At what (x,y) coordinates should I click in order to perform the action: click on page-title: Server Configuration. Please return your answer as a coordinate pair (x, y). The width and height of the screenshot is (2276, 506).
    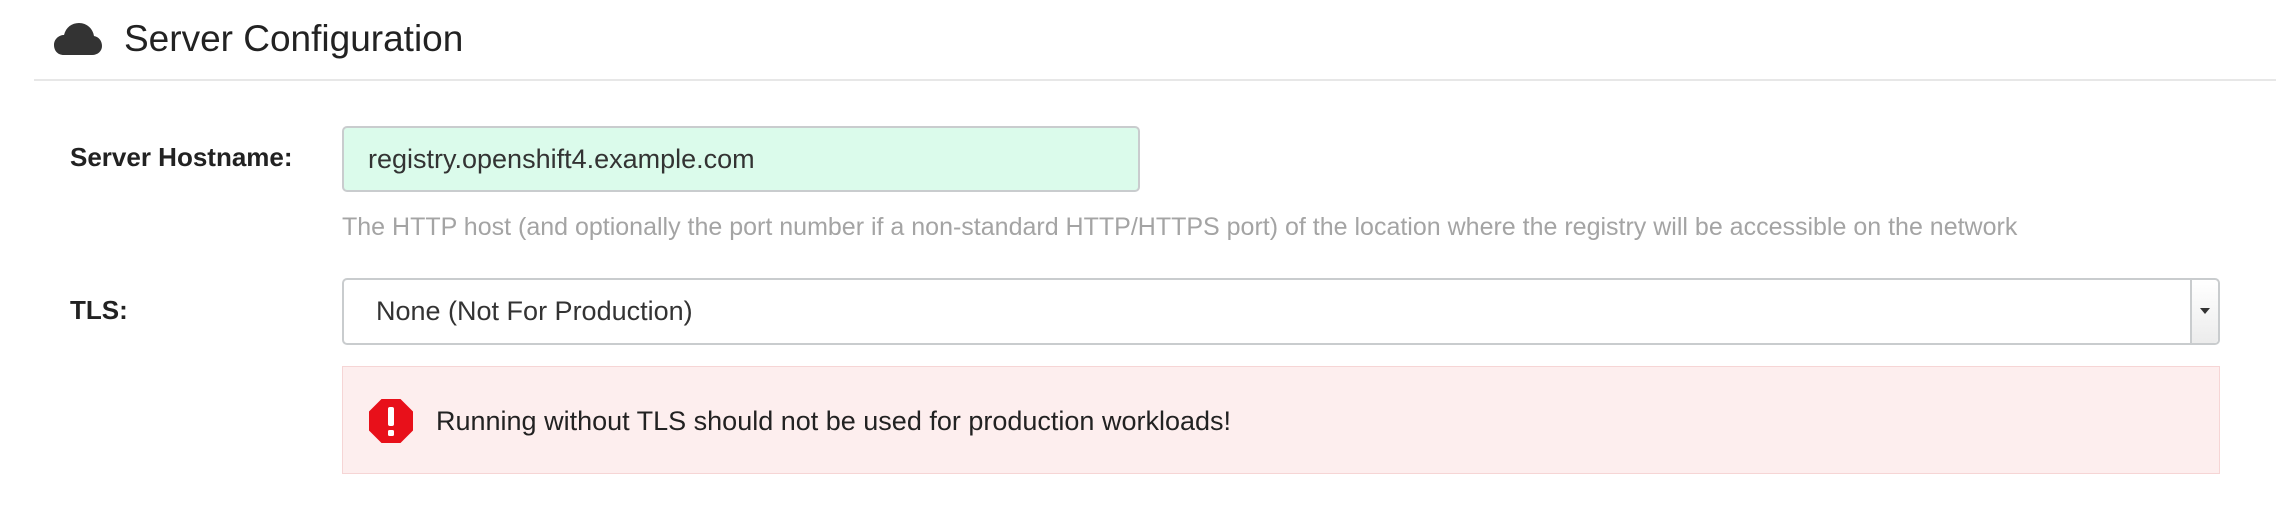
    Looking at the image, I should click on (294, 38).